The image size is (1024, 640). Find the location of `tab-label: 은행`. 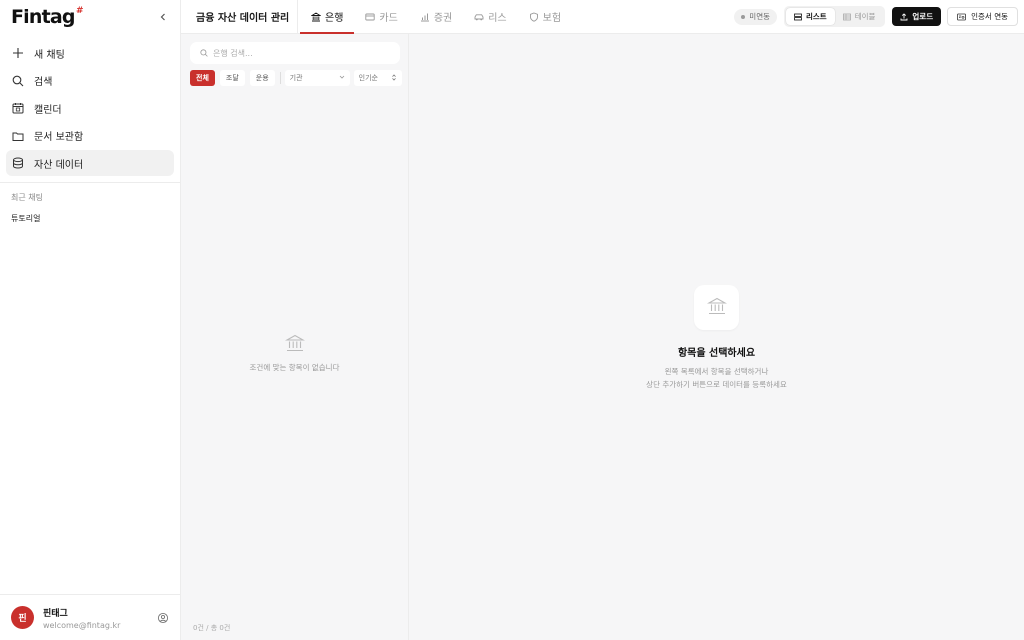

tab-label: 은행 is located at coordinates (334, 18).